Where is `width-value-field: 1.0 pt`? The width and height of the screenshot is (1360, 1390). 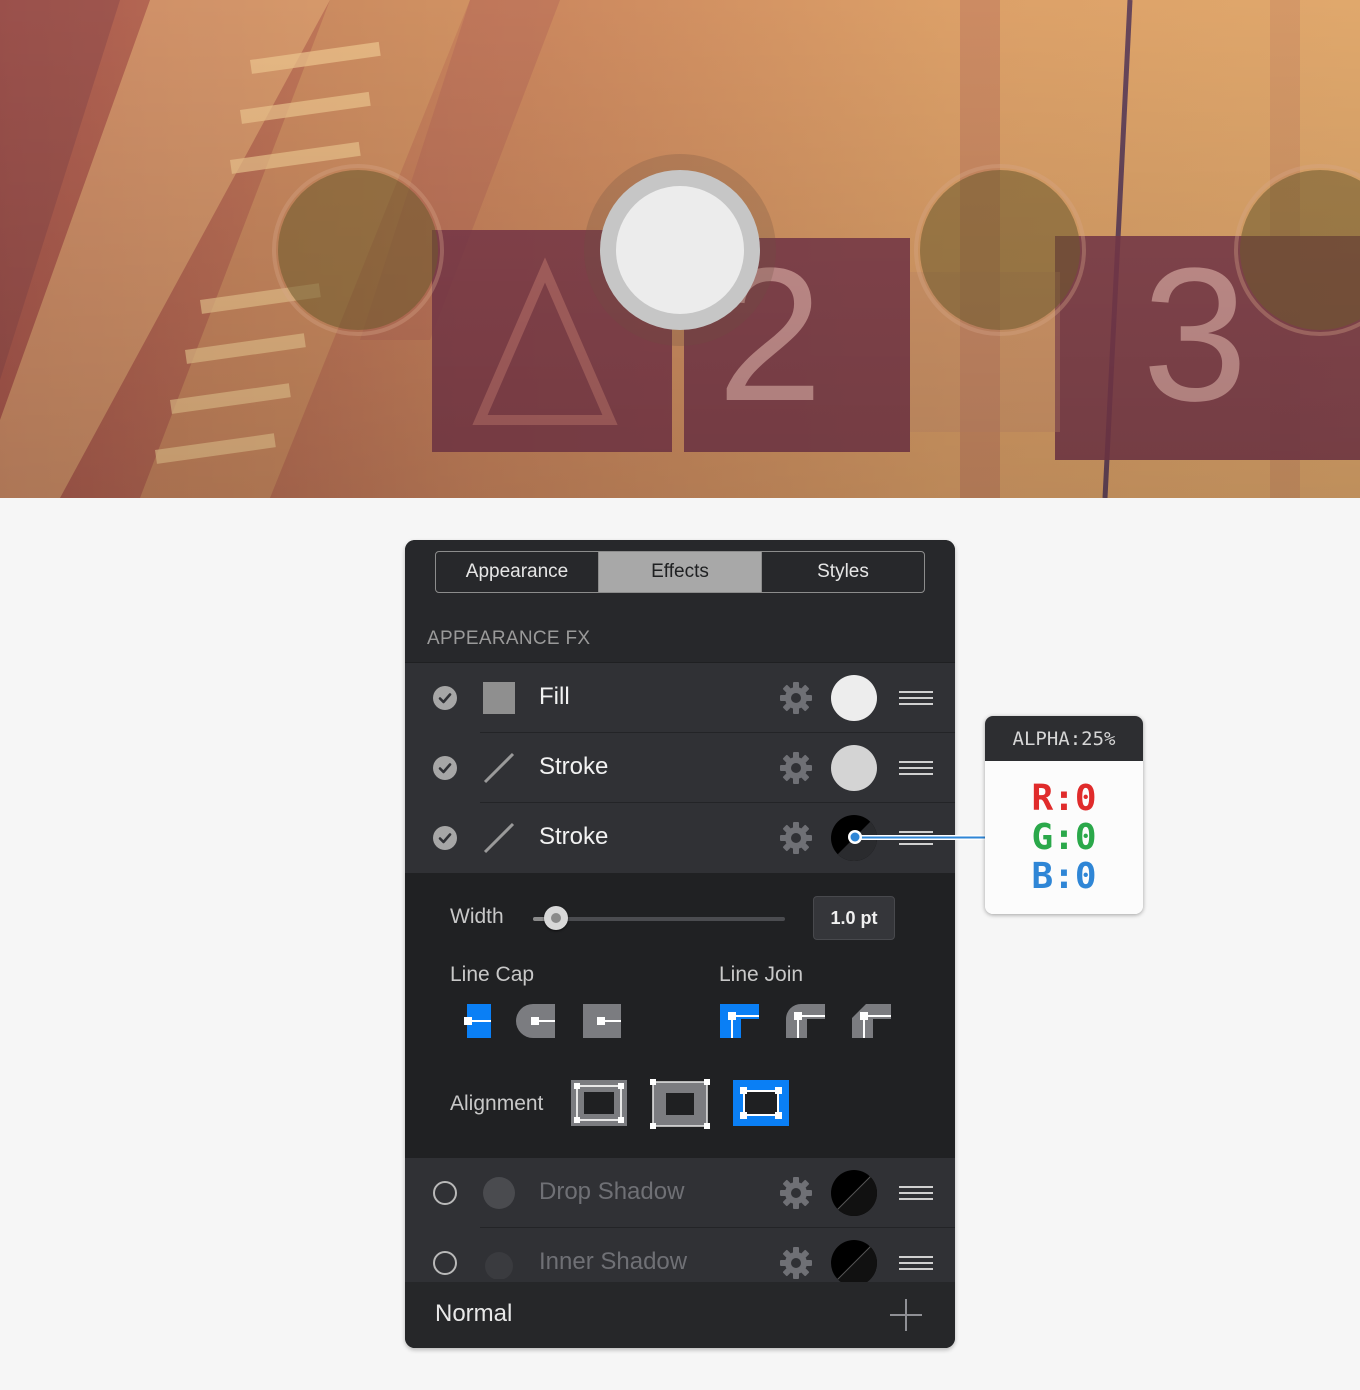 width-value-field: 1.0 pt is located at coordinates (854, 918).